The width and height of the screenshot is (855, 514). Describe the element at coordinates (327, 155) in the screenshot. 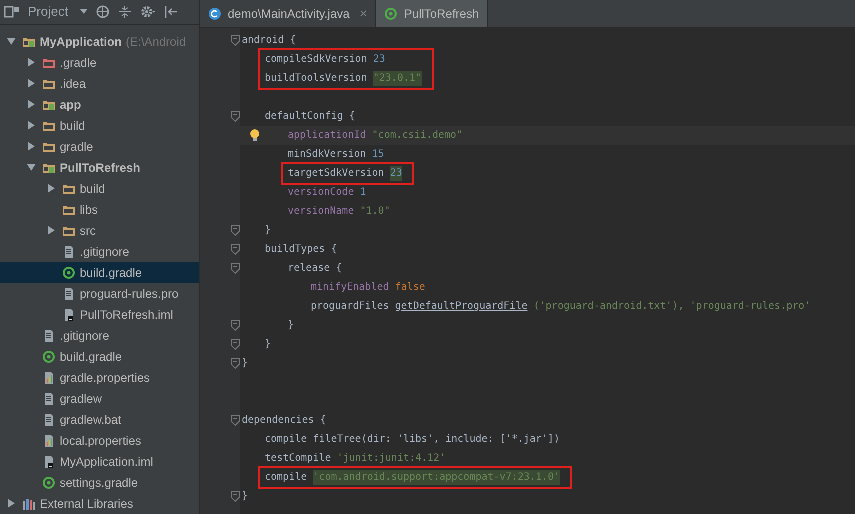

I see `code-token: minSdkVersion` at that location.